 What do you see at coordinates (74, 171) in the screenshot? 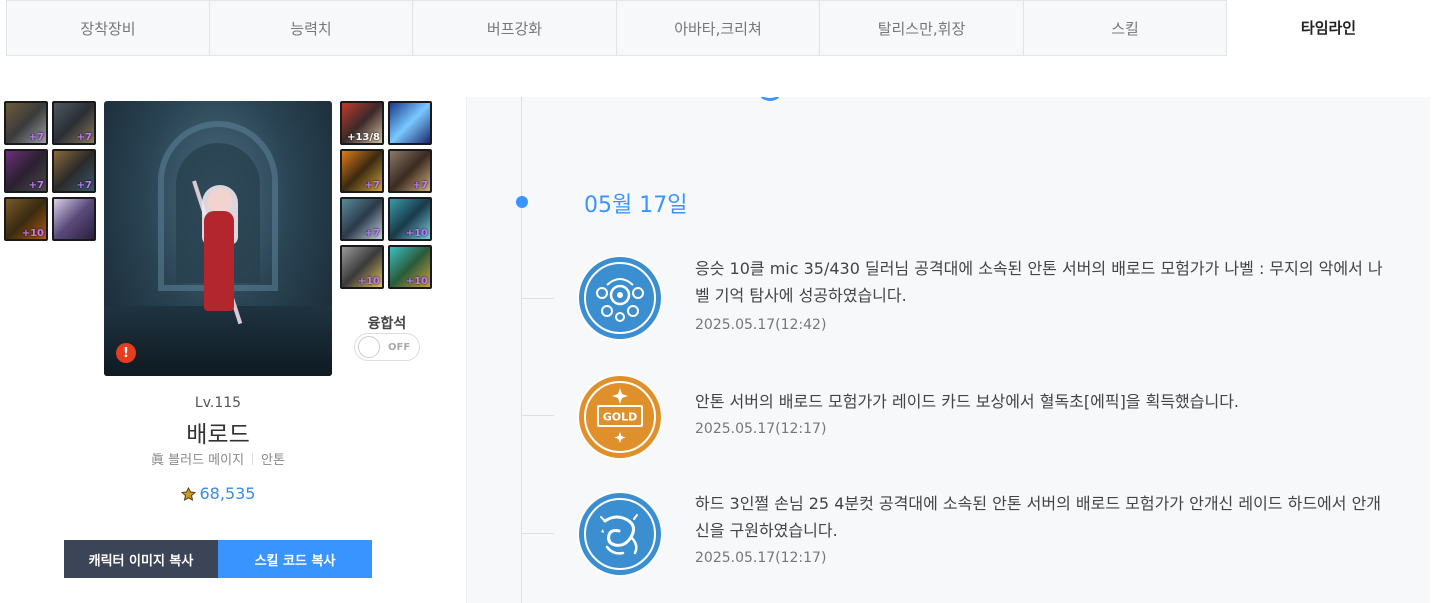
I see `equipment-slot-shoulder: +7` at bounding box center [74, 171].